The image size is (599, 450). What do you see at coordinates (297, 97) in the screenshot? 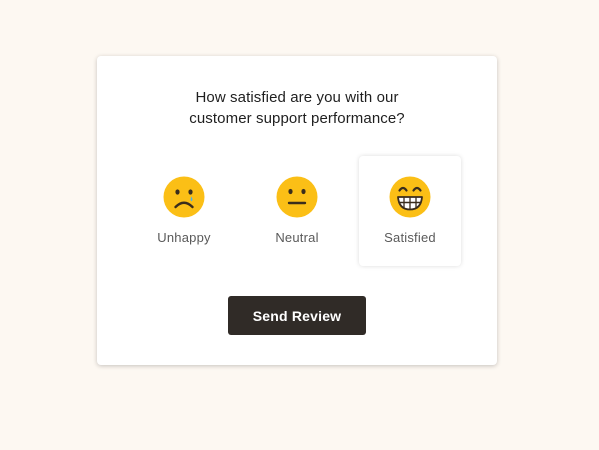
I see `question-line-1: How satisfied are you with our` at bounding box center [297, 97].